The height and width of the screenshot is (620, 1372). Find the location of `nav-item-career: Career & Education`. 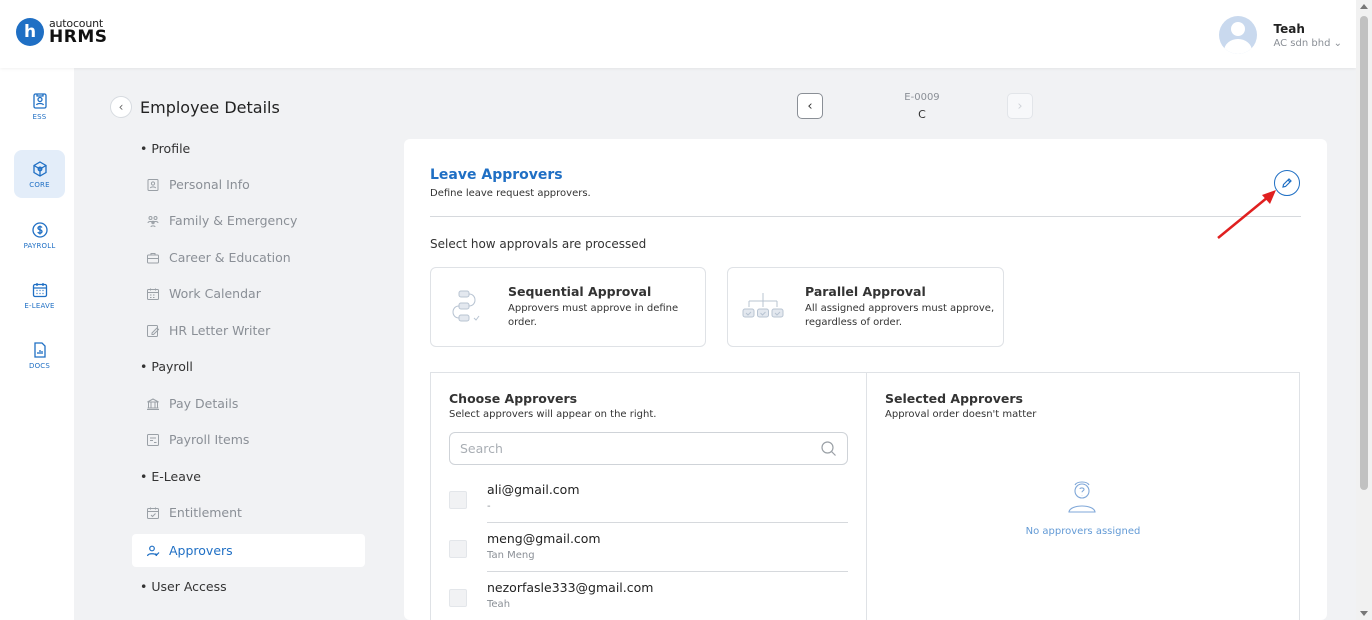

nav-item-career: Career & Education is located at coordinates (218, 257).